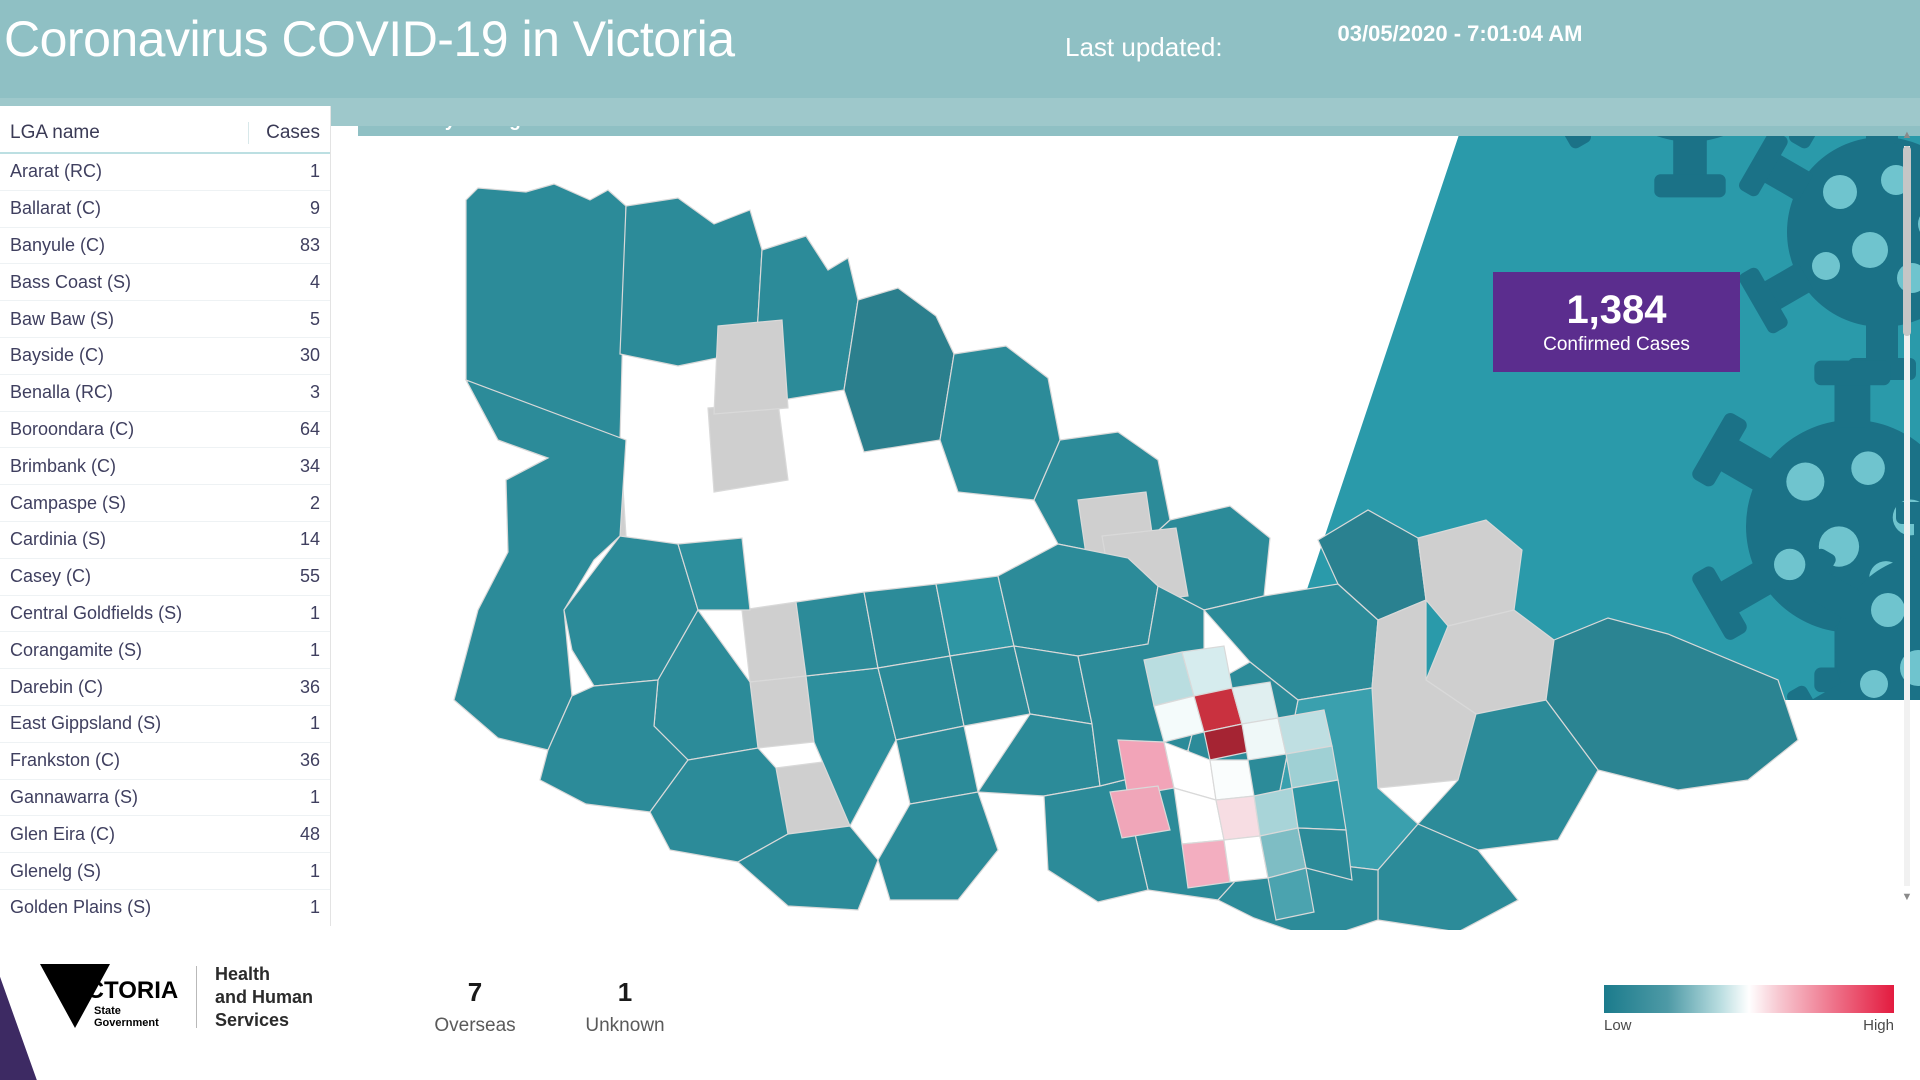  Describe the element at coordinates (369, 39) in the screenshot. I see `page-title: Coronavirus COVID-19 in Victoria` at that location.